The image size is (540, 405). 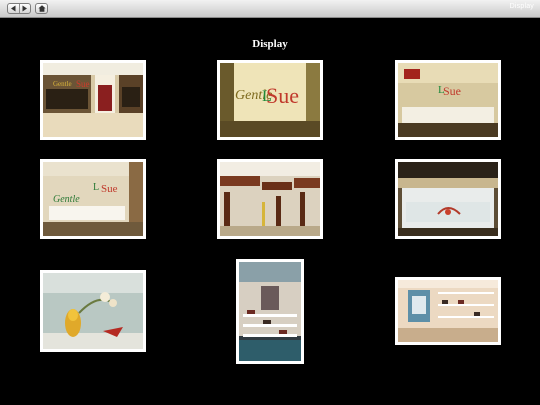 I want to click on arrow-right-icon, so click(x=25, y=8).